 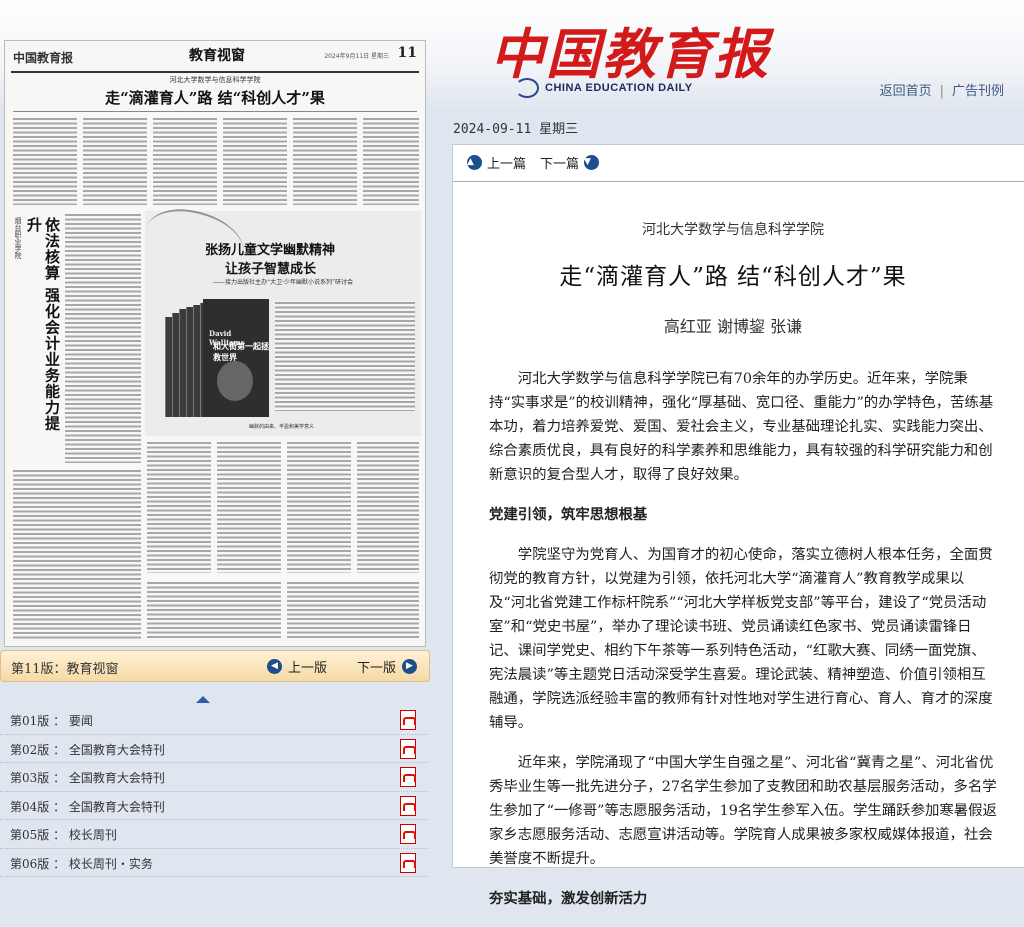 I want to click on section-heading: 党建引领，筑牢思想根基, so click(x=568, y=514).